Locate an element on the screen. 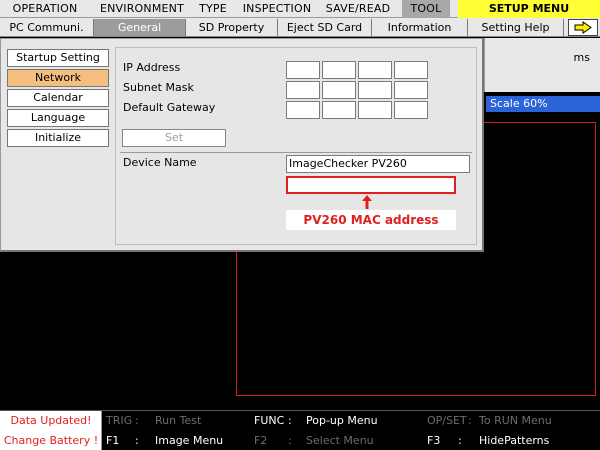 Image resolution: width=600 pixels, height=450 pixels. arrow-up-icon is located at coordinates (367, 202).